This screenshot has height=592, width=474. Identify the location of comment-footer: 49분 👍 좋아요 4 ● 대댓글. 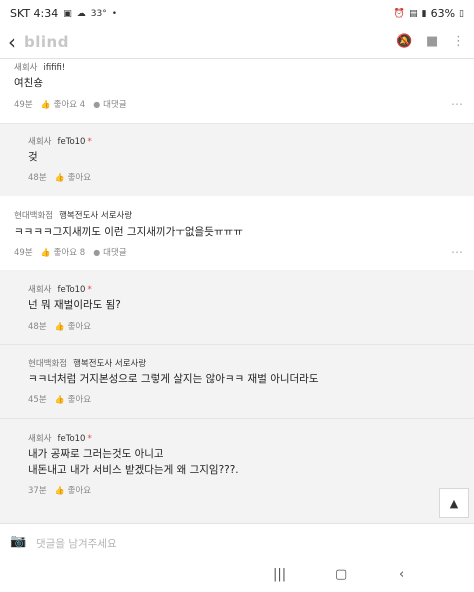
(70, 104).